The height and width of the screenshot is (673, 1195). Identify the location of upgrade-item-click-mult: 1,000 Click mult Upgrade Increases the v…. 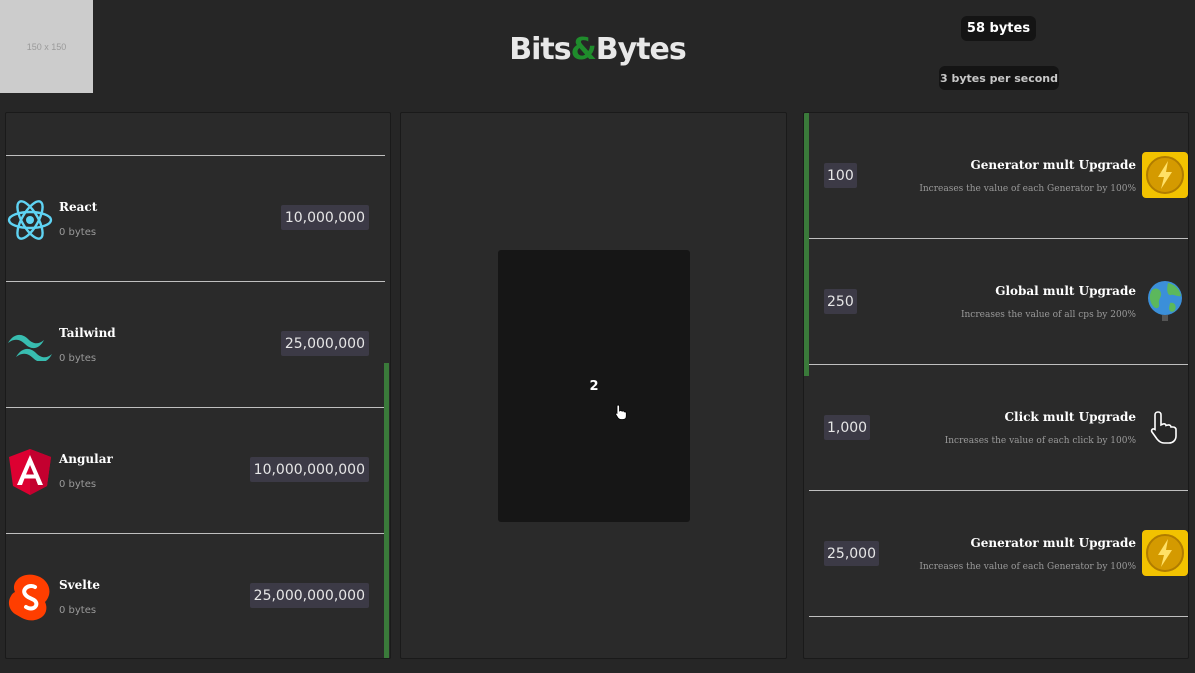
(998, 428).